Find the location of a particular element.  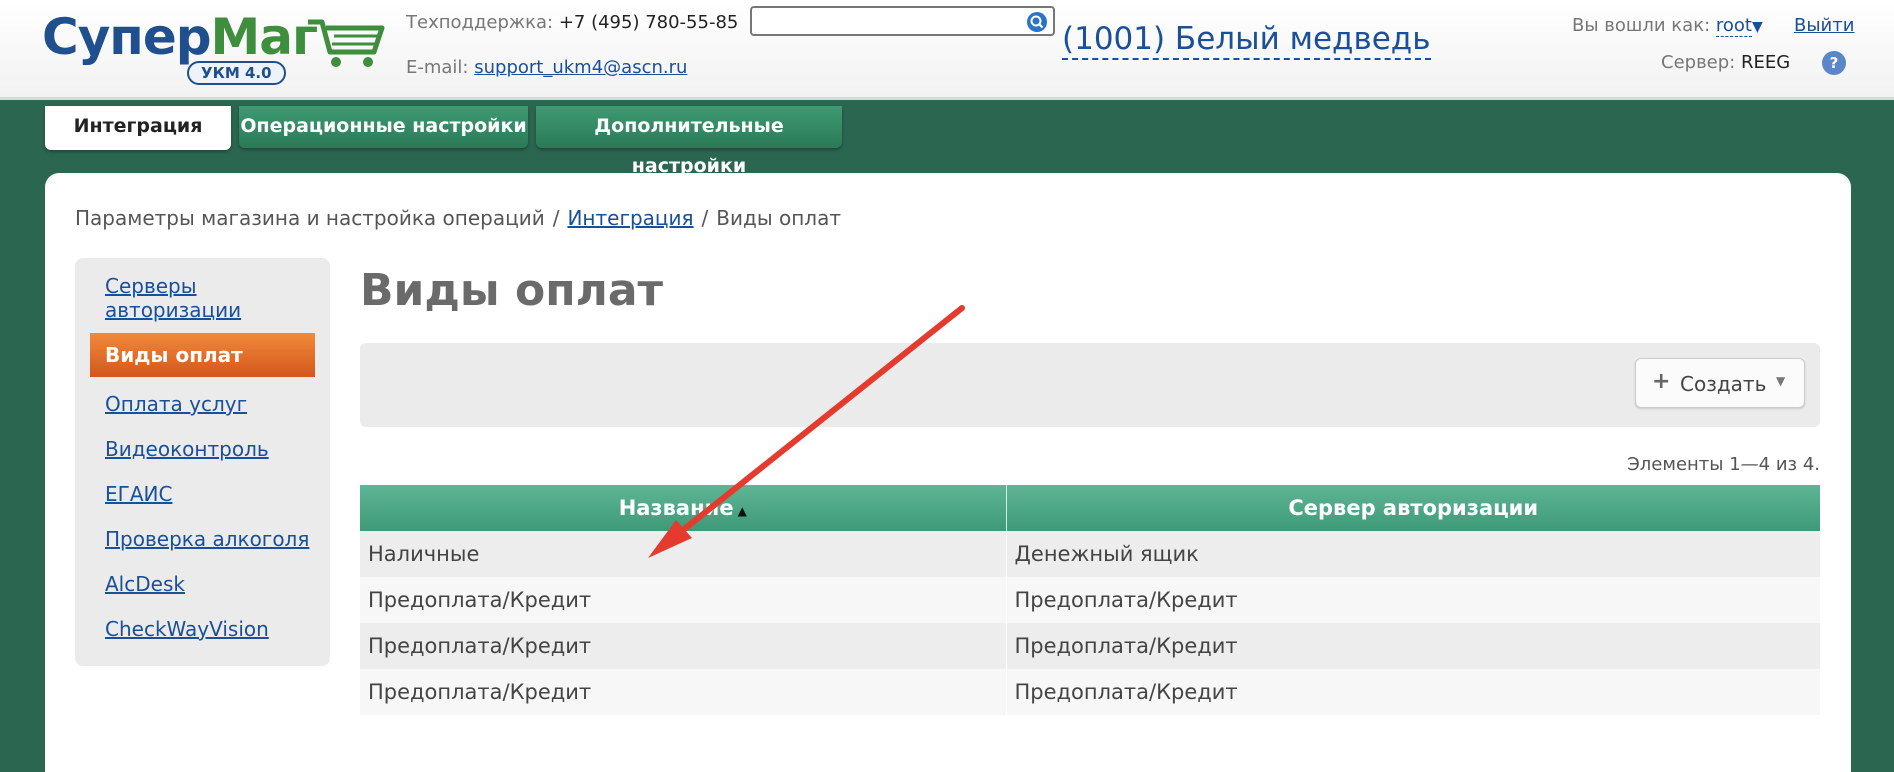

support-phone: +7 (495) 780-55-85 is located at coordinates (648, 22).